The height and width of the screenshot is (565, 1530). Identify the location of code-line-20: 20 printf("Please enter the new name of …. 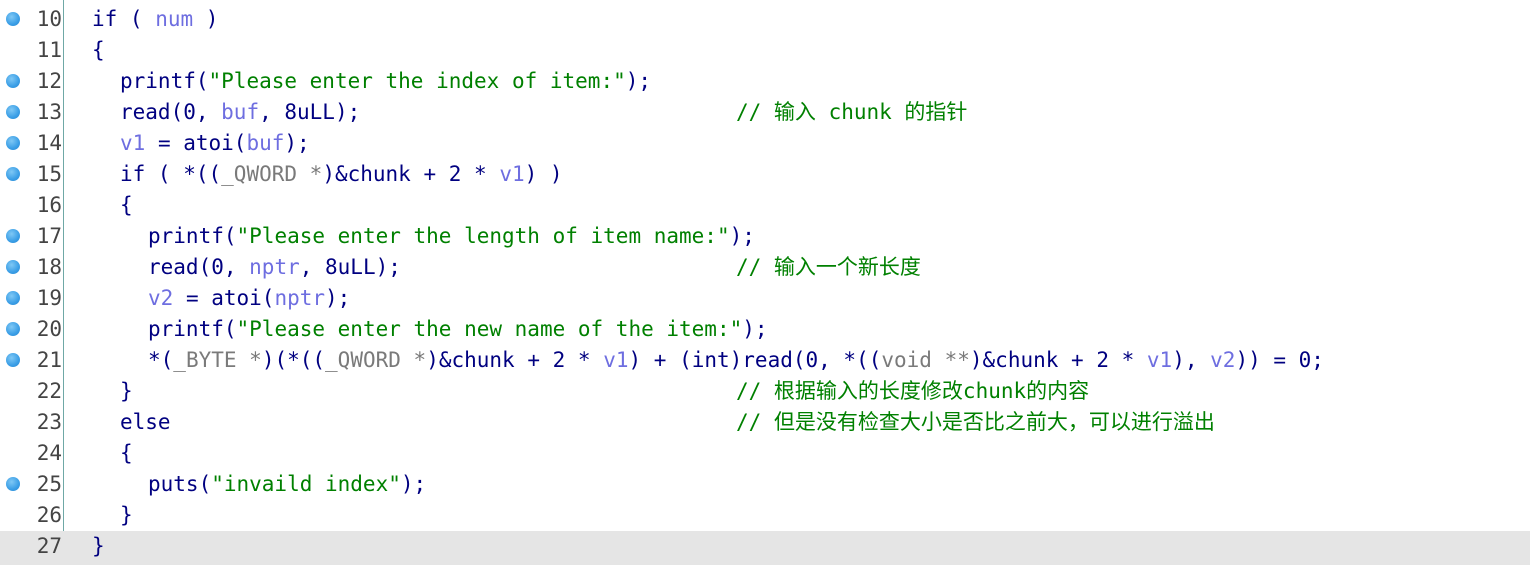
(765, 329).